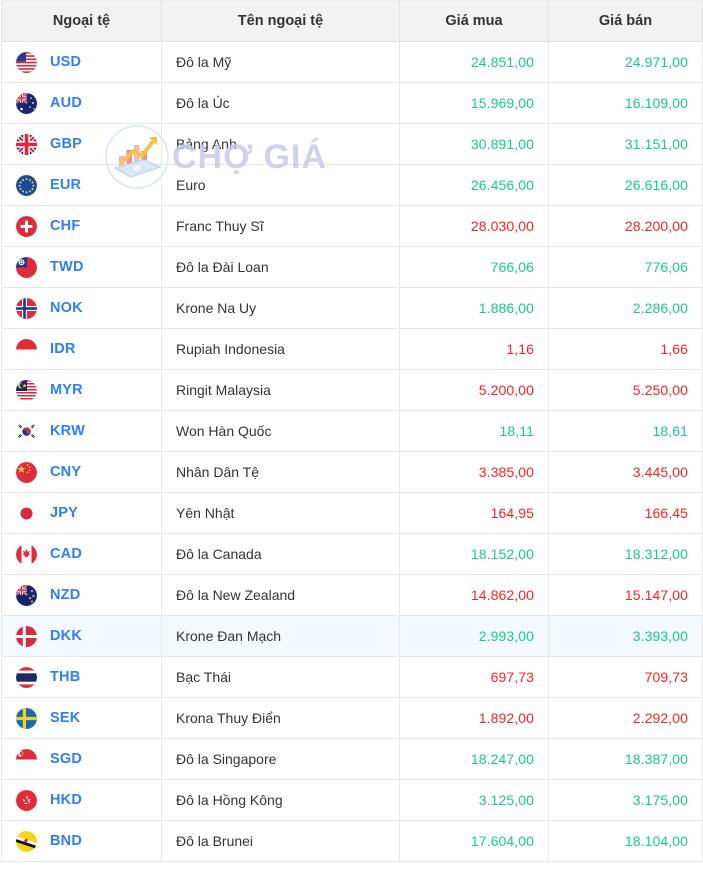  Describe the element at coordinates (474, 185) in the screenshot. I see `buy-price-cell: 26.456,00` at that location.